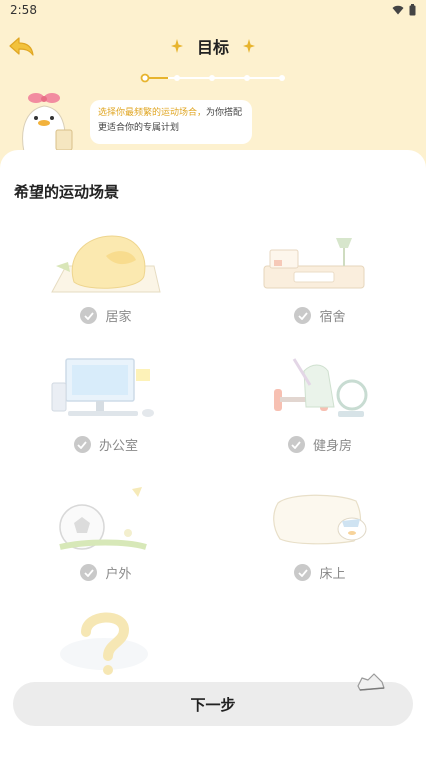  I want to click on option-bed: 床上, so click(320, 538).